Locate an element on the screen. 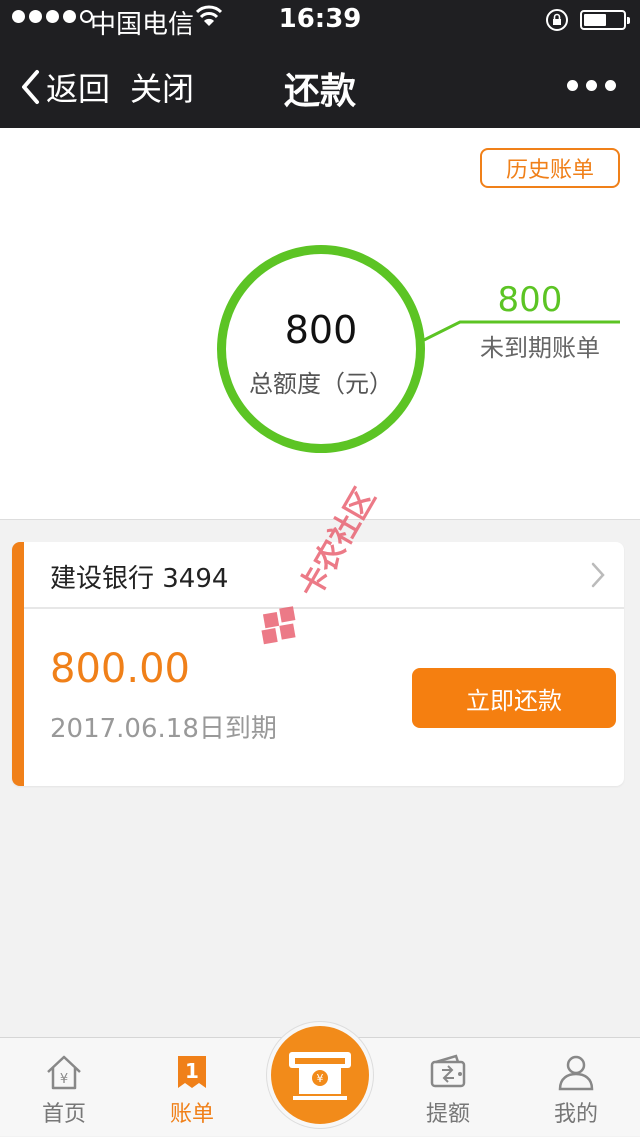  tab-raise-limit: 提额 is located at coordinates (448, 1087).